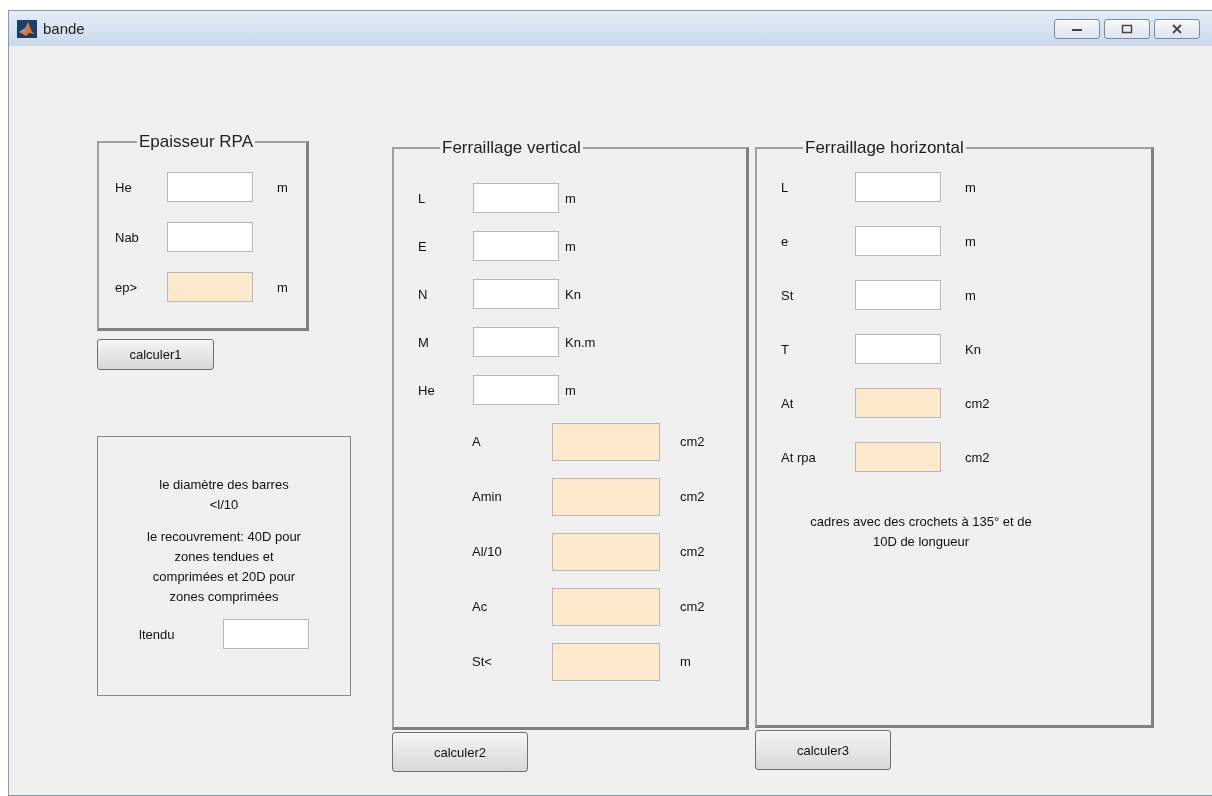 Image resolution: width=1212 pixels, height=796 pixels. What do you see at coordinates (823, 750) in the screenshot?
I see `calculate-button: calculer3` at bounding box center [823, 750].